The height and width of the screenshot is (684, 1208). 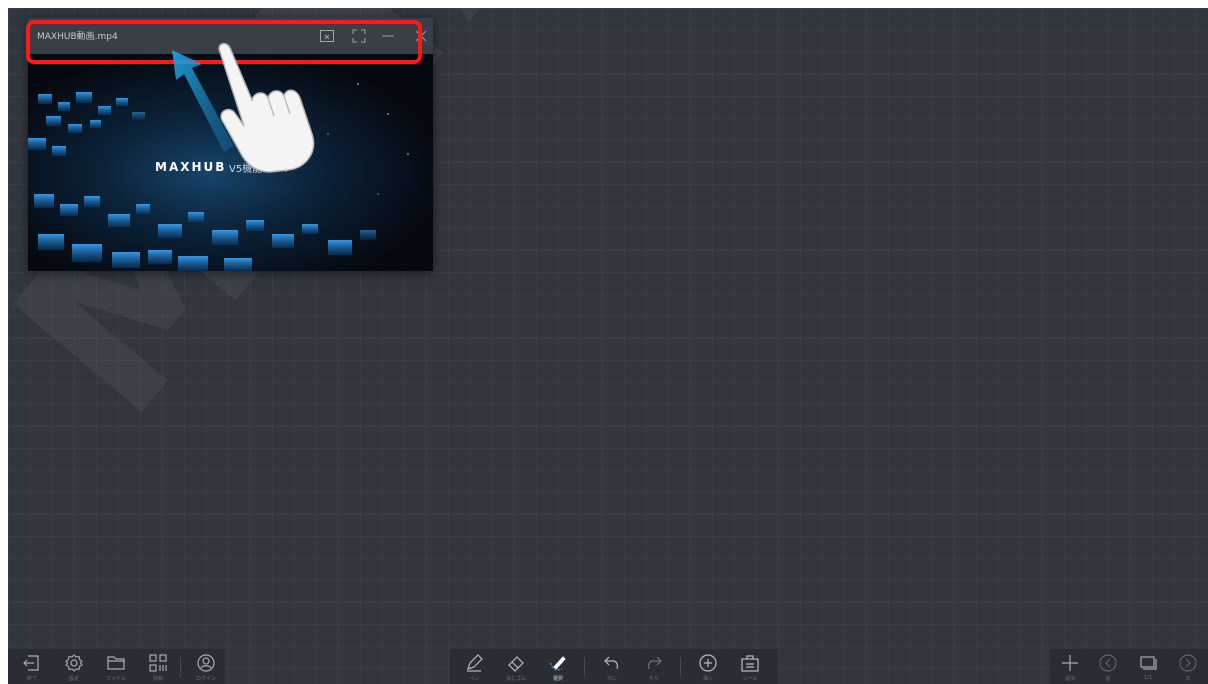 I want to click on login-button: ログイン, so click(x=206, y=666).